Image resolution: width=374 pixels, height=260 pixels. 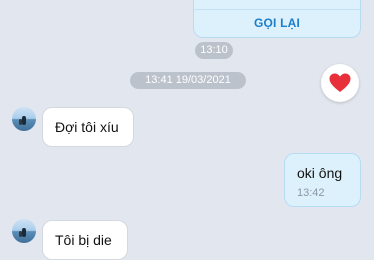 I want to click on call-back-button: GỌI LẠI, so click(x=277, y=23).